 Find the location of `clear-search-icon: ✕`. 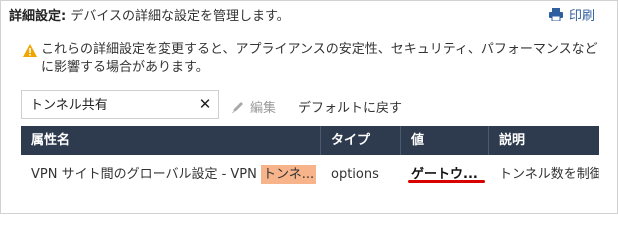

clear-search-icon: ✕ is located at coordinates (205, 104).